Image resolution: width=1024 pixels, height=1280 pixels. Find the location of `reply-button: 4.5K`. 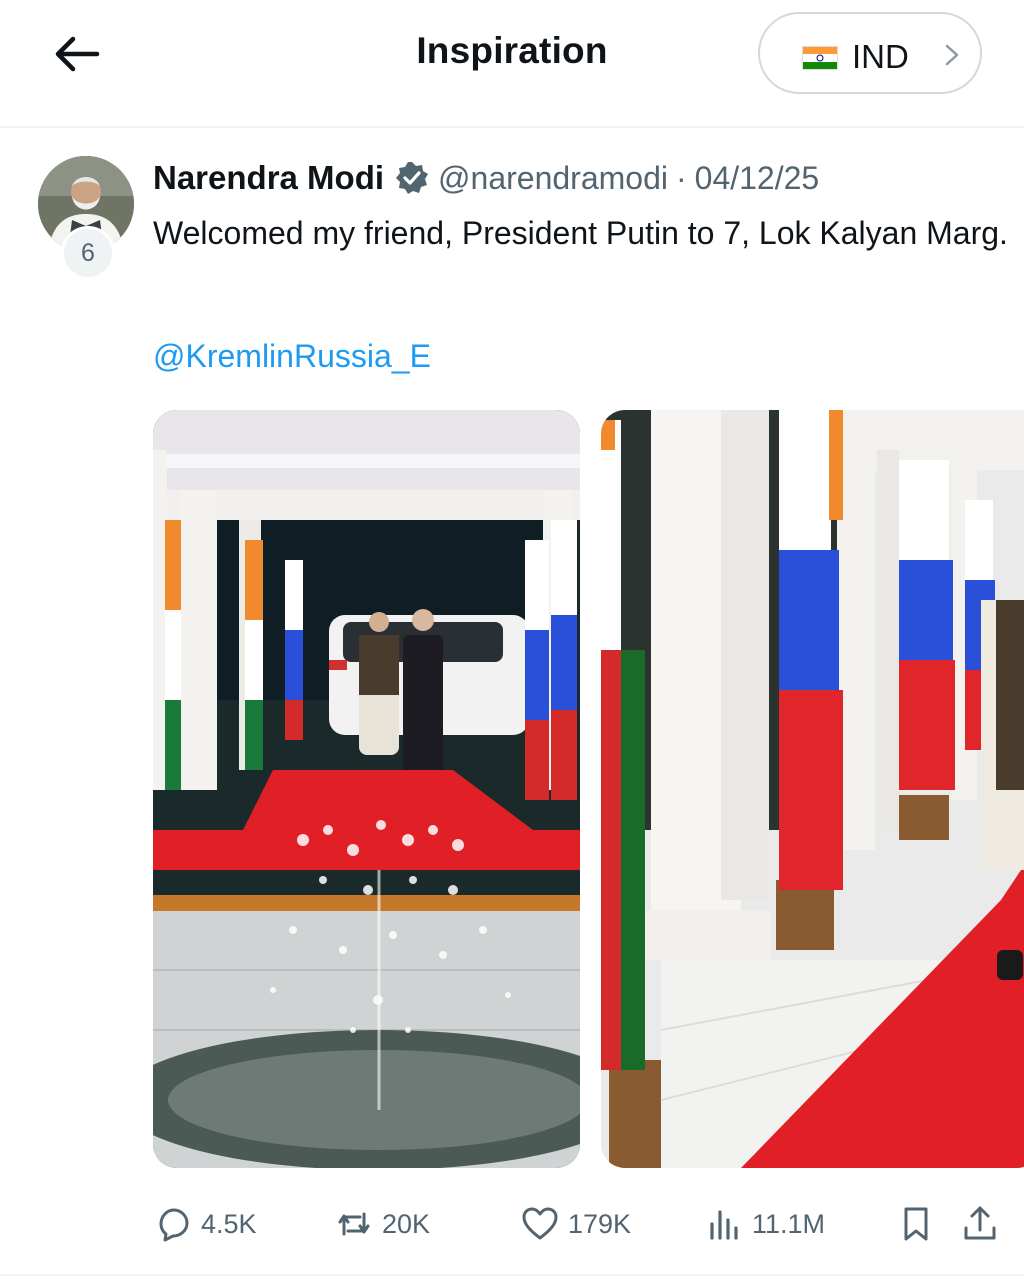

reply-button: 4.5K is located at coordinates (205, 1224).